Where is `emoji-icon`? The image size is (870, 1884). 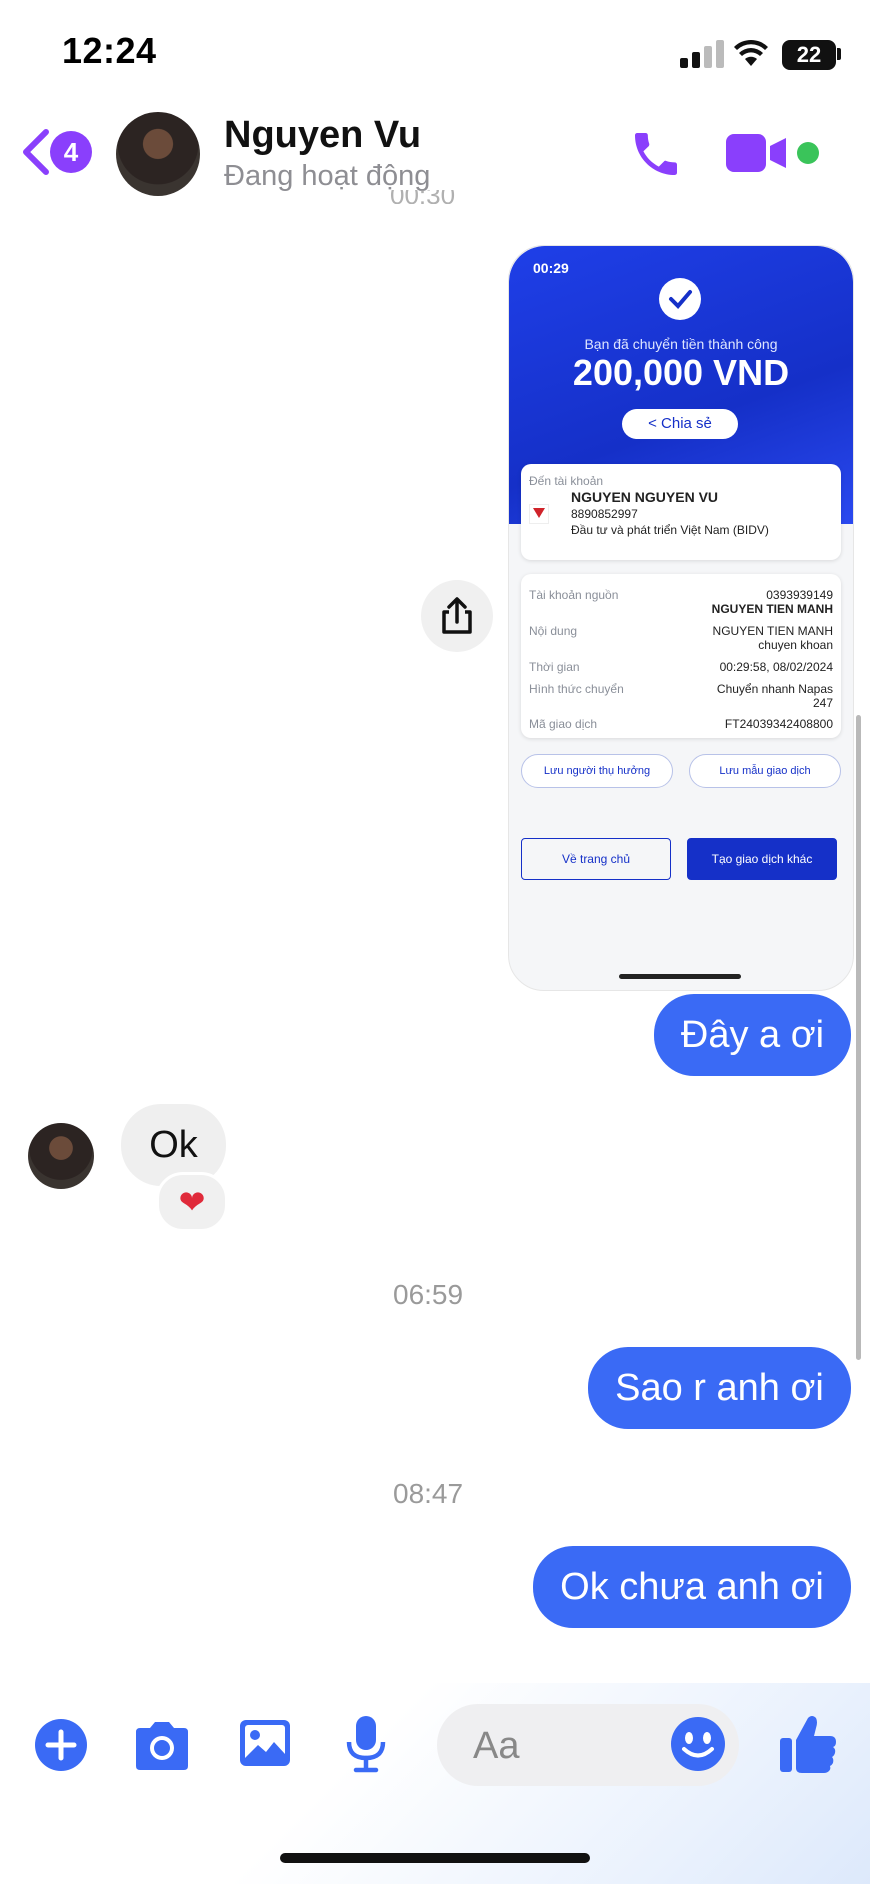
emoji-icon is located at coordinates (698, 1744).